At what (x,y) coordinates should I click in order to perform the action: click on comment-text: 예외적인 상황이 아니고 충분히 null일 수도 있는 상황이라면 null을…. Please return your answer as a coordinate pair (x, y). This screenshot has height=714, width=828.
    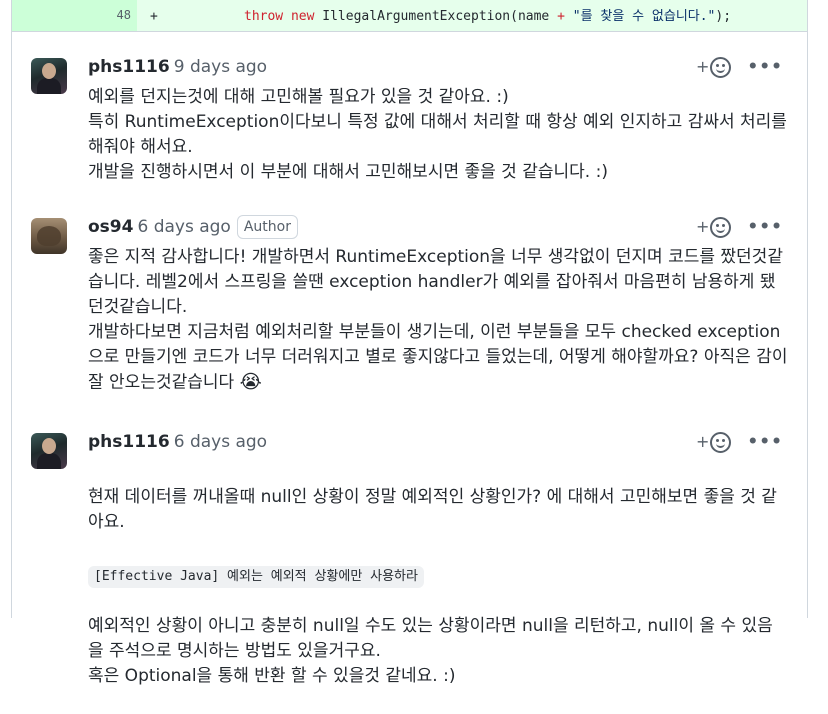
    Looking at the image, I should click on (430, 651).